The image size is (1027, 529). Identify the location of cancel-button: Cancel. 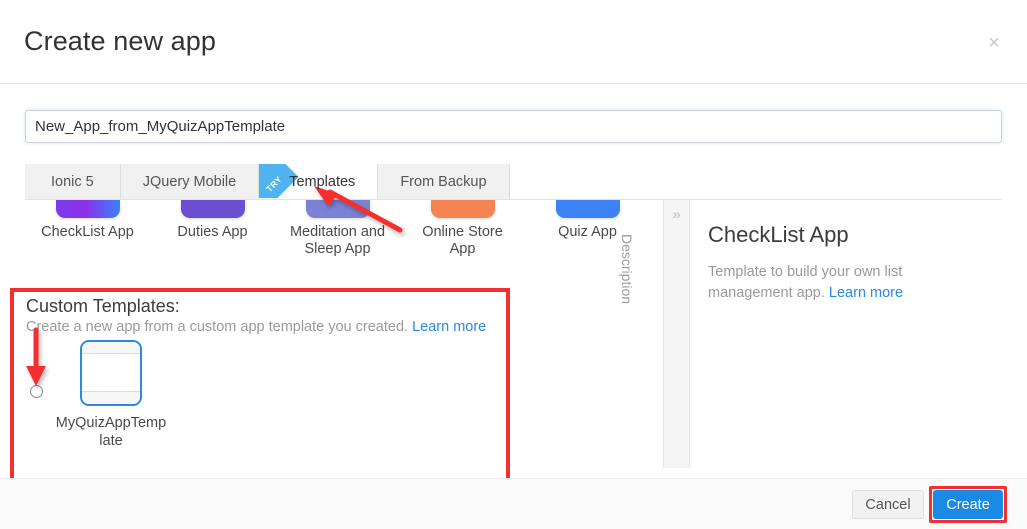
(888, 504).